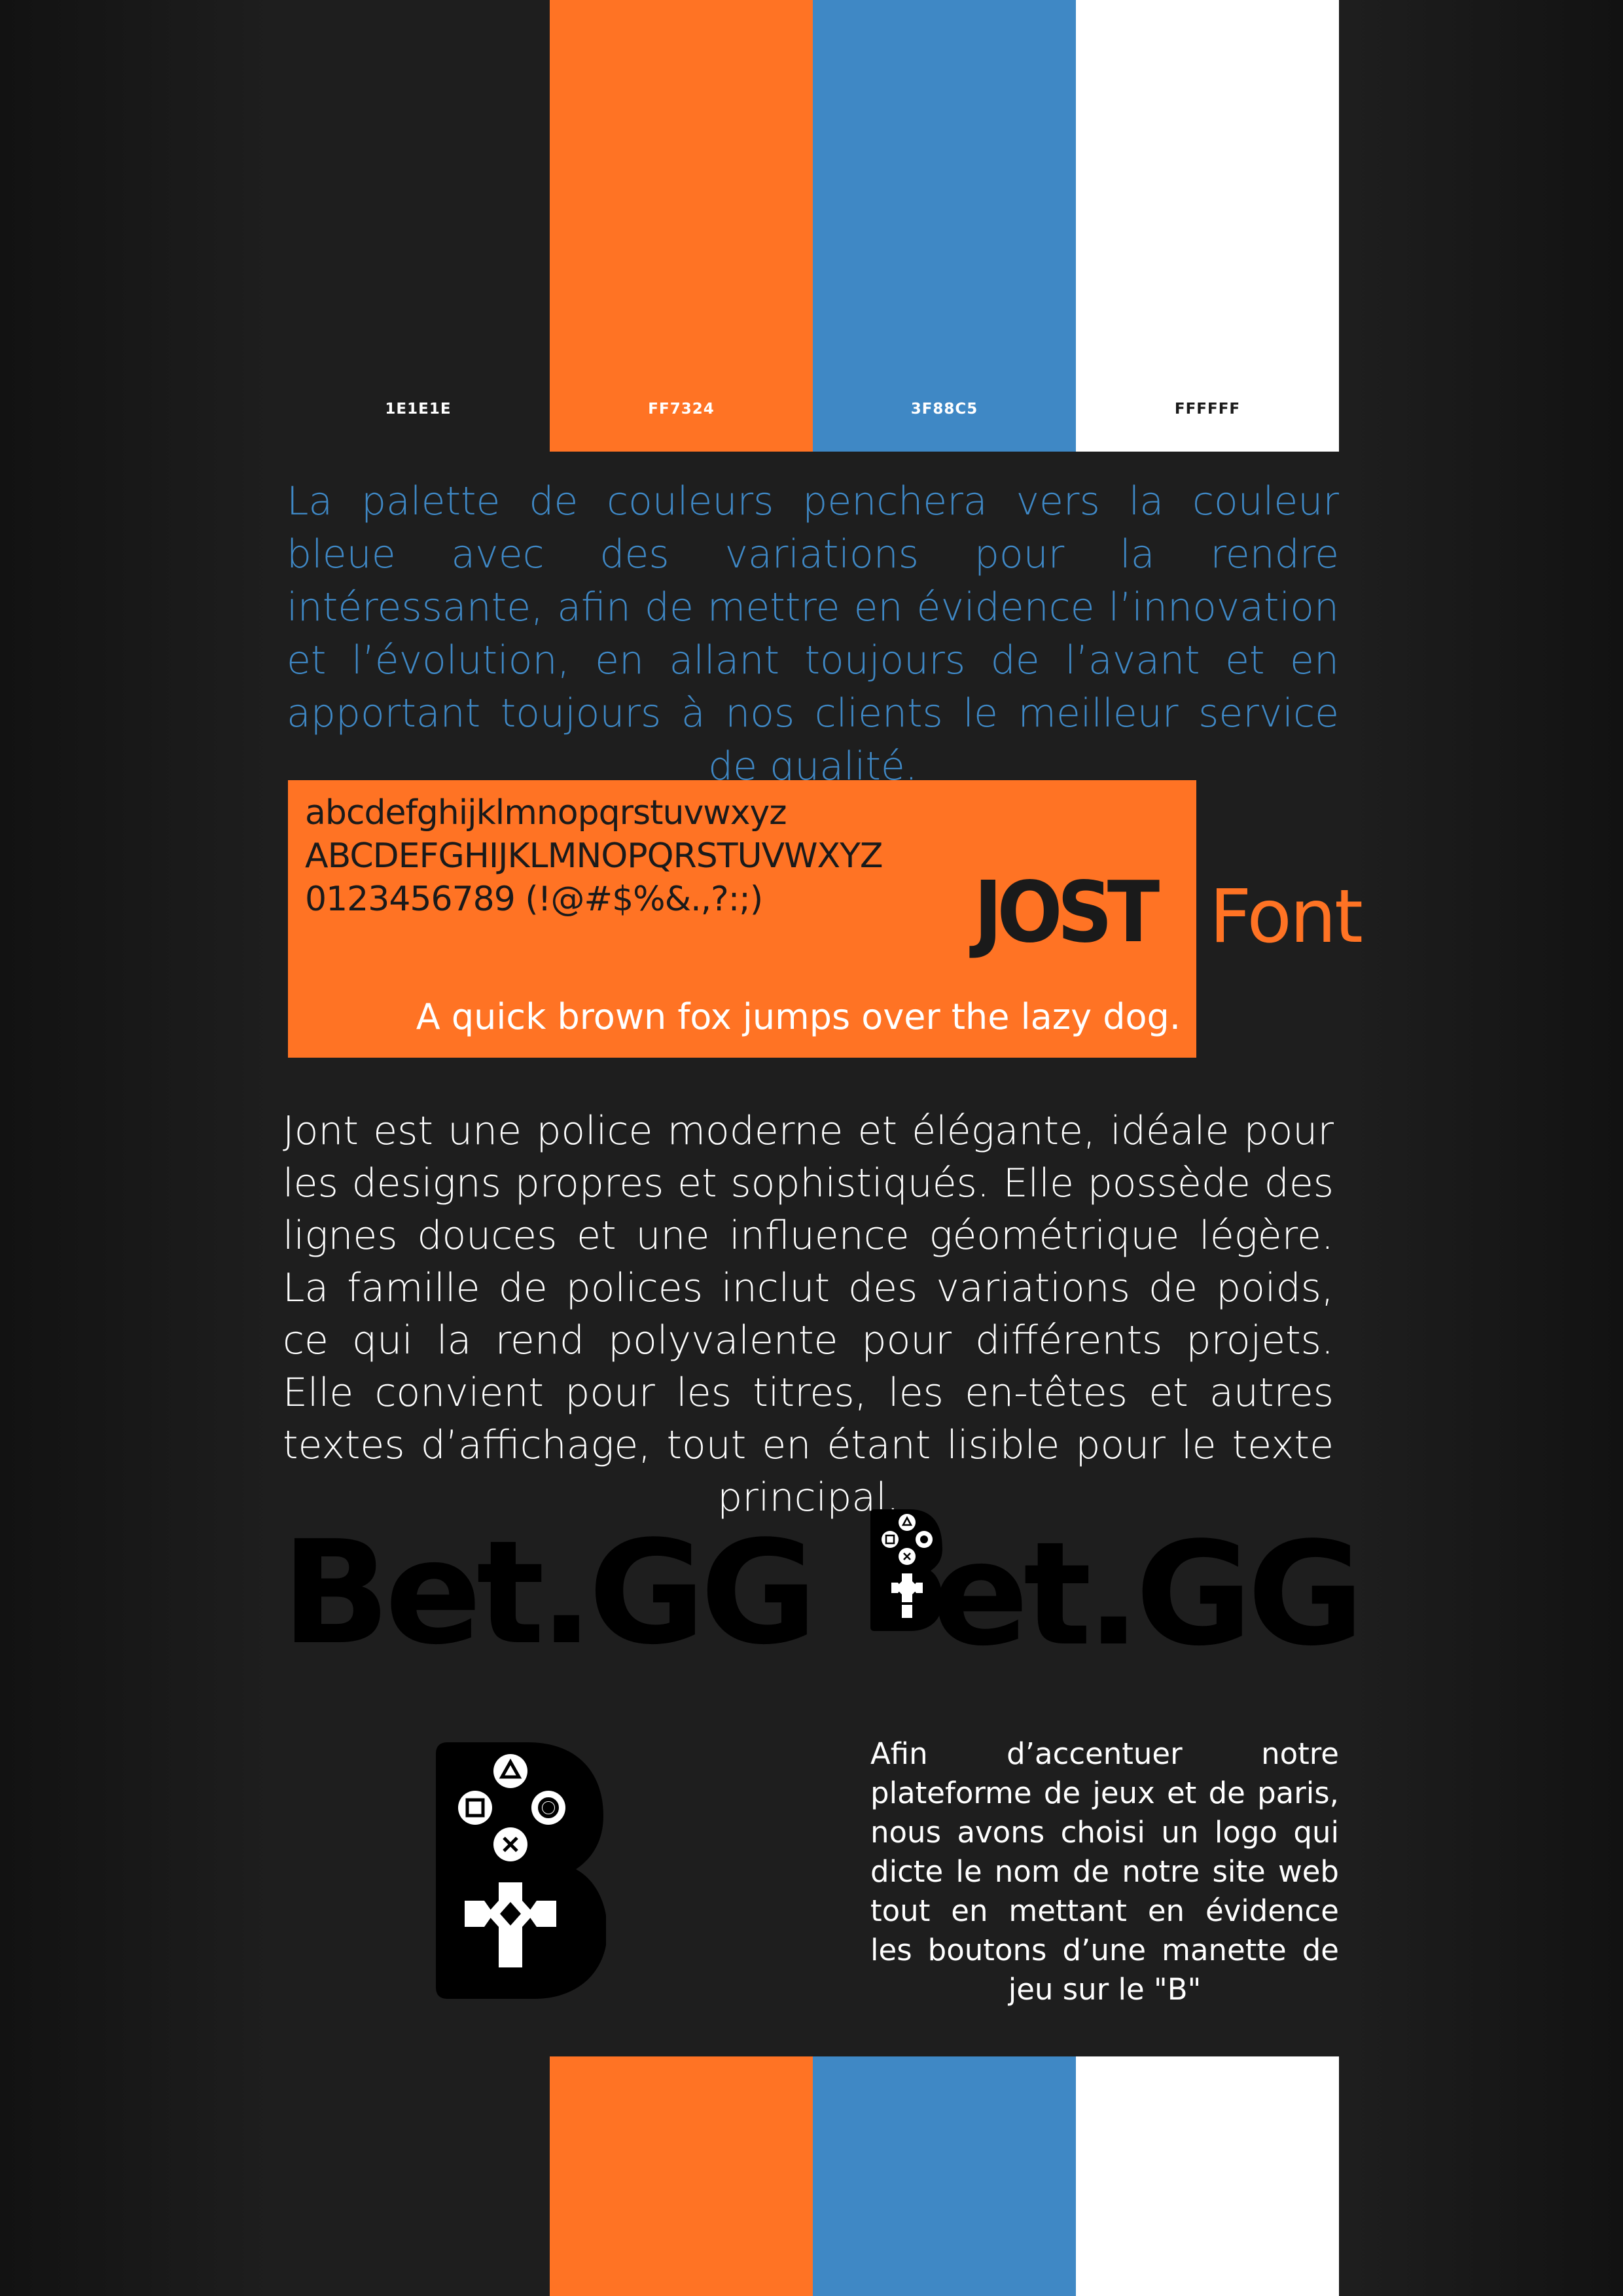 This screenshot has width=1623, height=2296. Describe the element at coordinates (681, 409) in the screenshot. I see `swatch-orange-hex: FF7324` at that location.